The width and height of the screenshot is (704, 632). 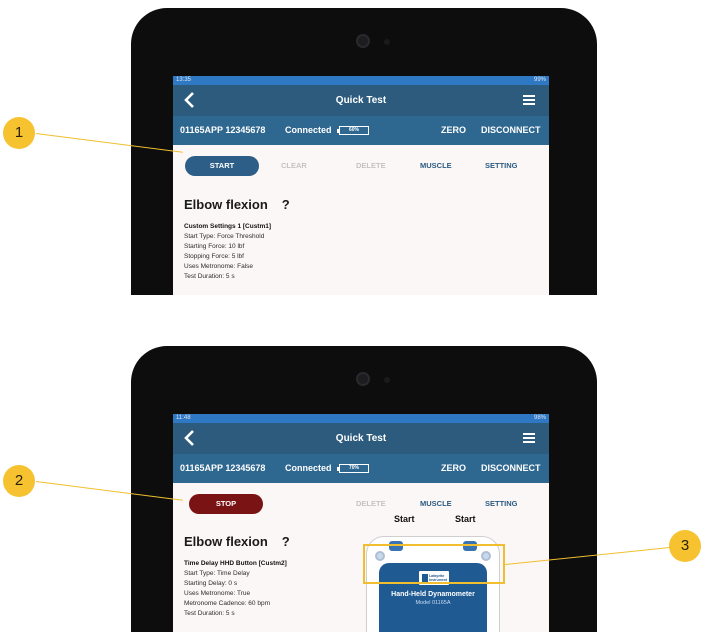 I want to click on device-model: Model 01165A, so click(x=433, y=603).